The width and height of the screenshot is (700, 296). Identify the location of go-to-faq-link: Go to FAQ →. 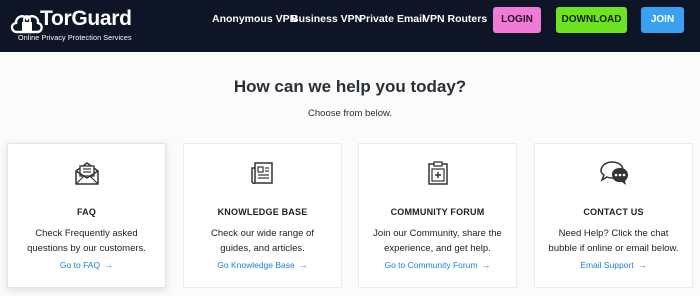
(86, 265).